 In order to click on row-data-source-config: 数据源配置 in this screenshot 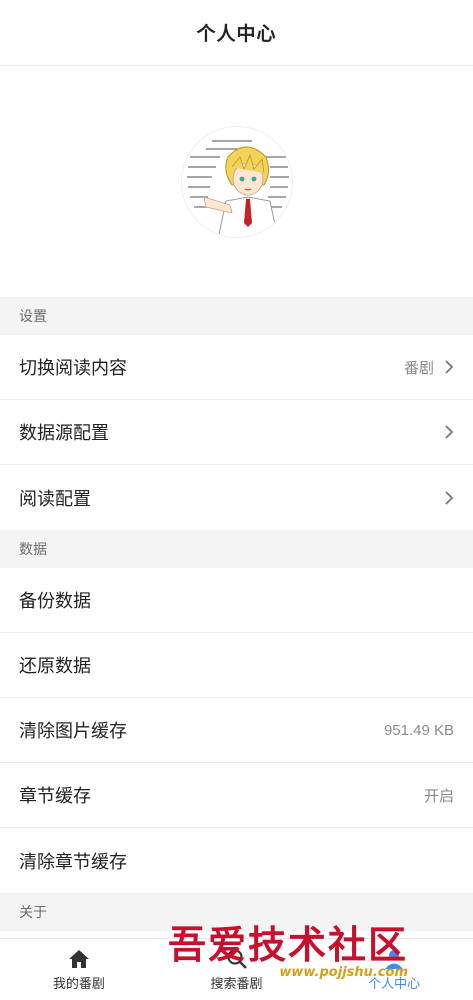, I will do `click(236, 432)`.